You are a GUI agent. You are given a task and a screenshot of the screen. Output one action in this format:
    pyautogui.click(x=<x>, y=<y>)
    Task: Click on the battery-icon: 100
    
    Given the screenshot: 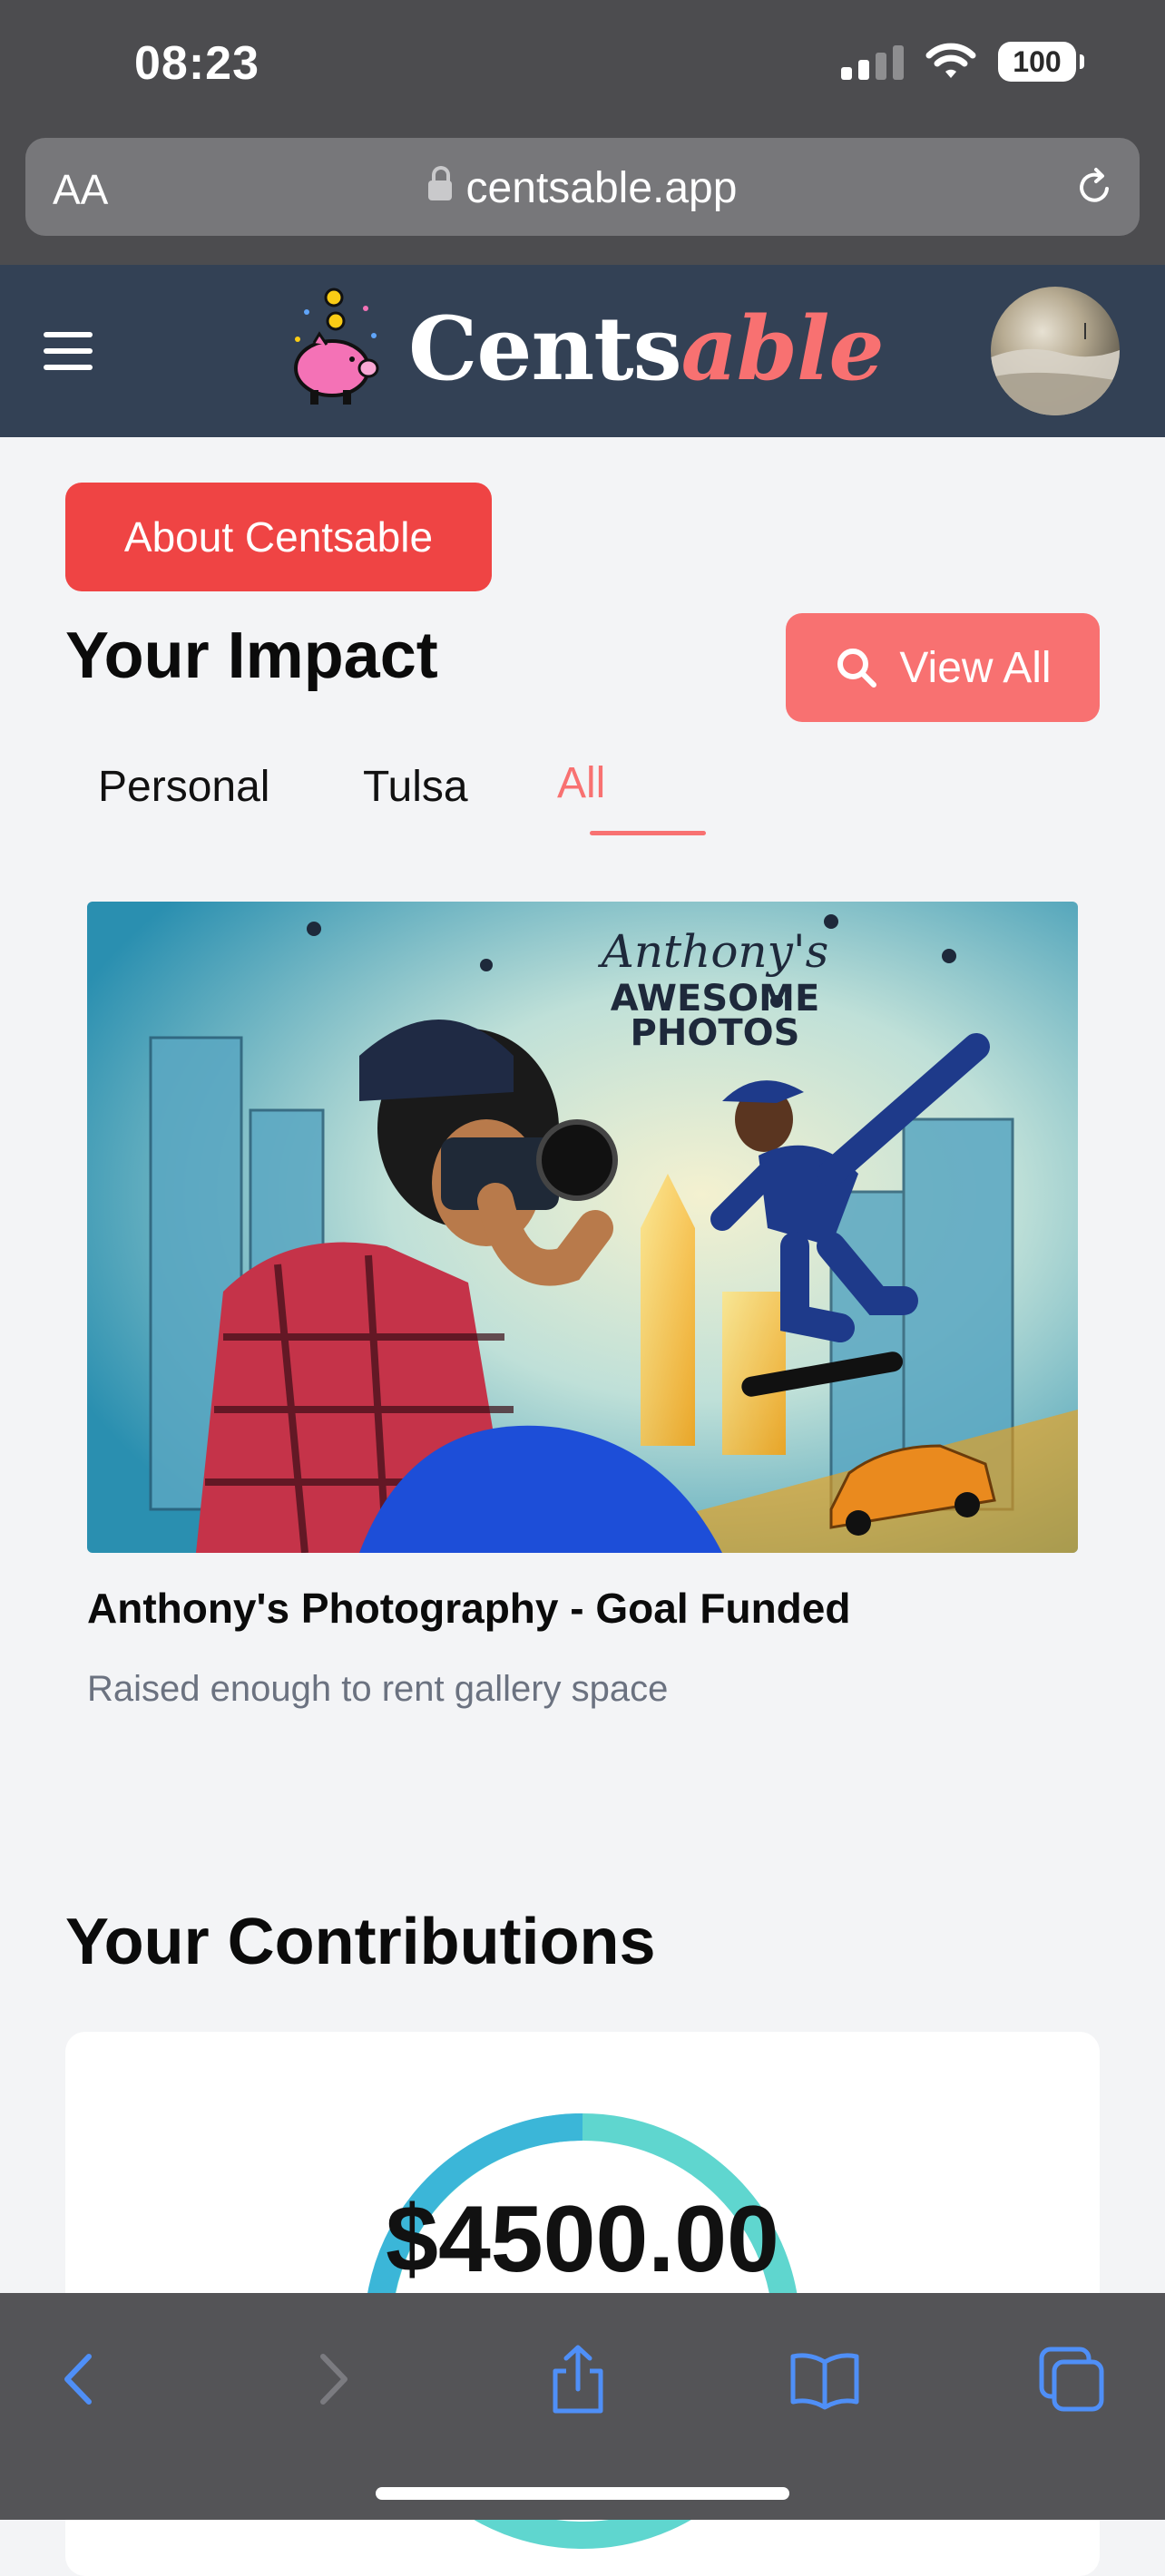 What is the action you would take?
    pyautogui.click(x=1041, y=62)
    